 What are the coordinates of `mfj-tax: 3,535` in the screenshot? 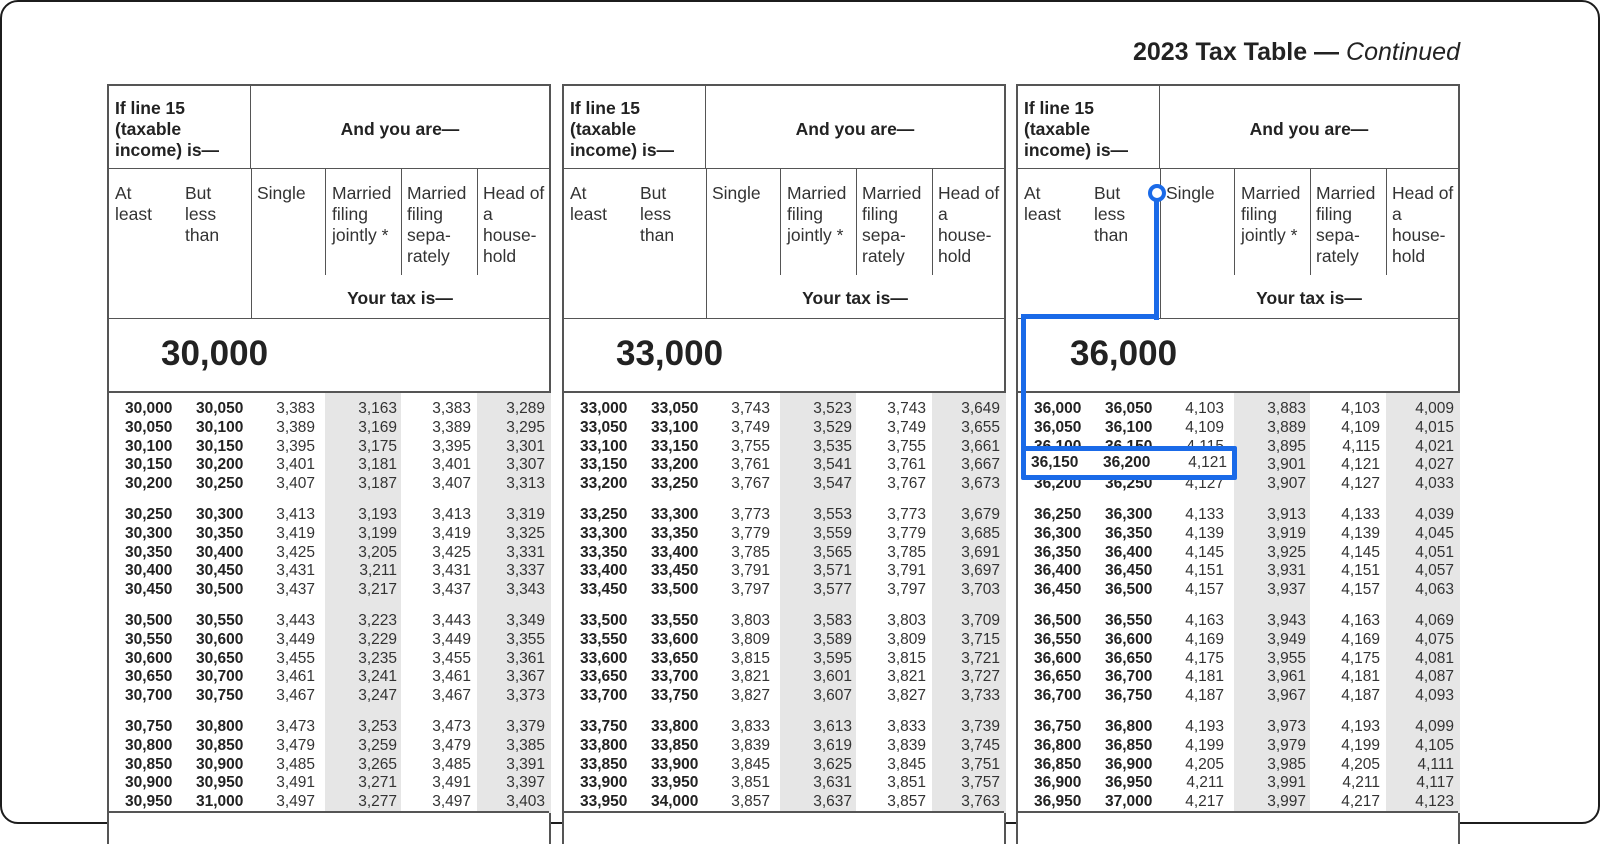 It's located at (832, 446).